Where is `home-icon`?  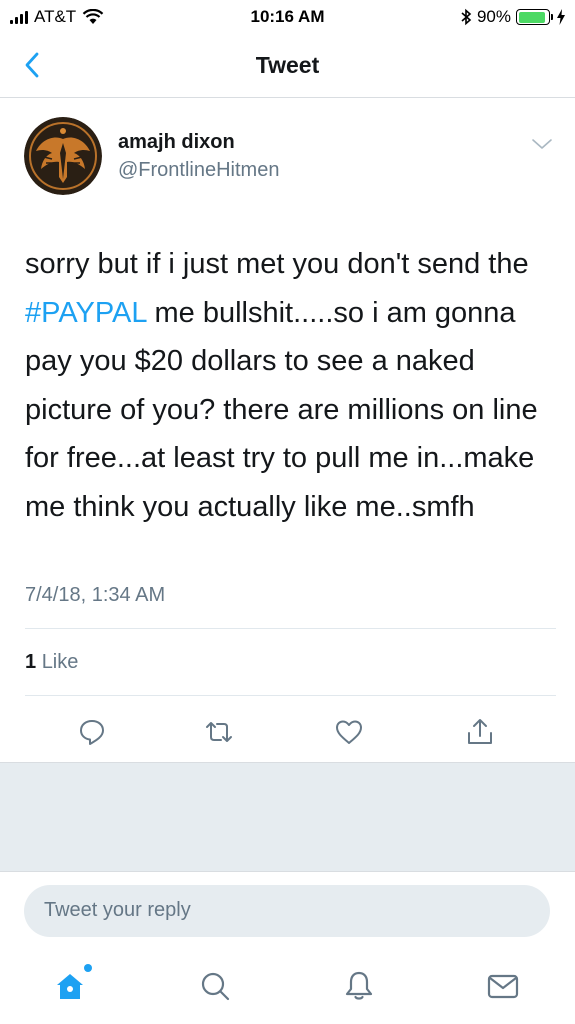
home-icon is located at coordinates (70, 986).